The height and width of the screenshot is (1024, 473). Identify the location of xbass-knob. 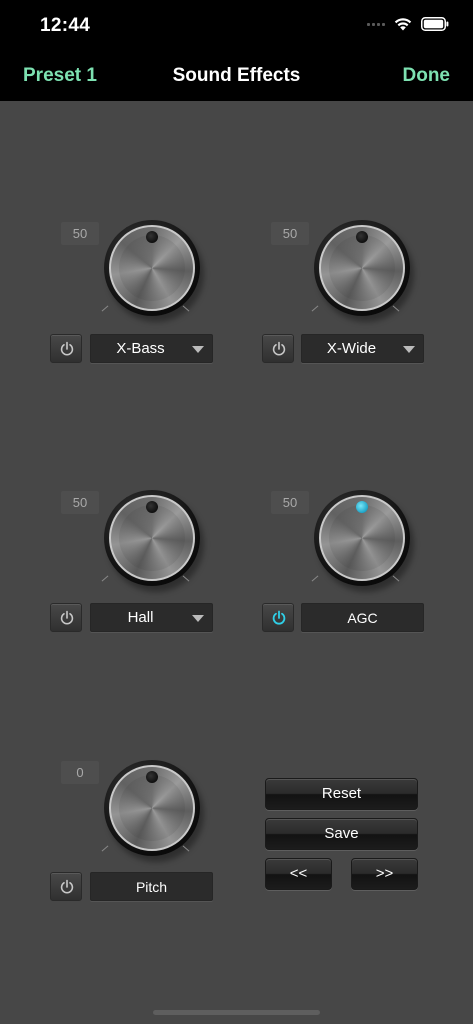
(154, 270).